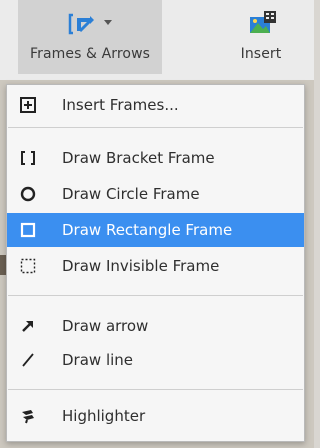 This screenshot has height=448, width=320. What do you see at coordinates (98, 360) in the screenshot?
I see `menu-item-label: Draw line` at bounding box center [98, 360].